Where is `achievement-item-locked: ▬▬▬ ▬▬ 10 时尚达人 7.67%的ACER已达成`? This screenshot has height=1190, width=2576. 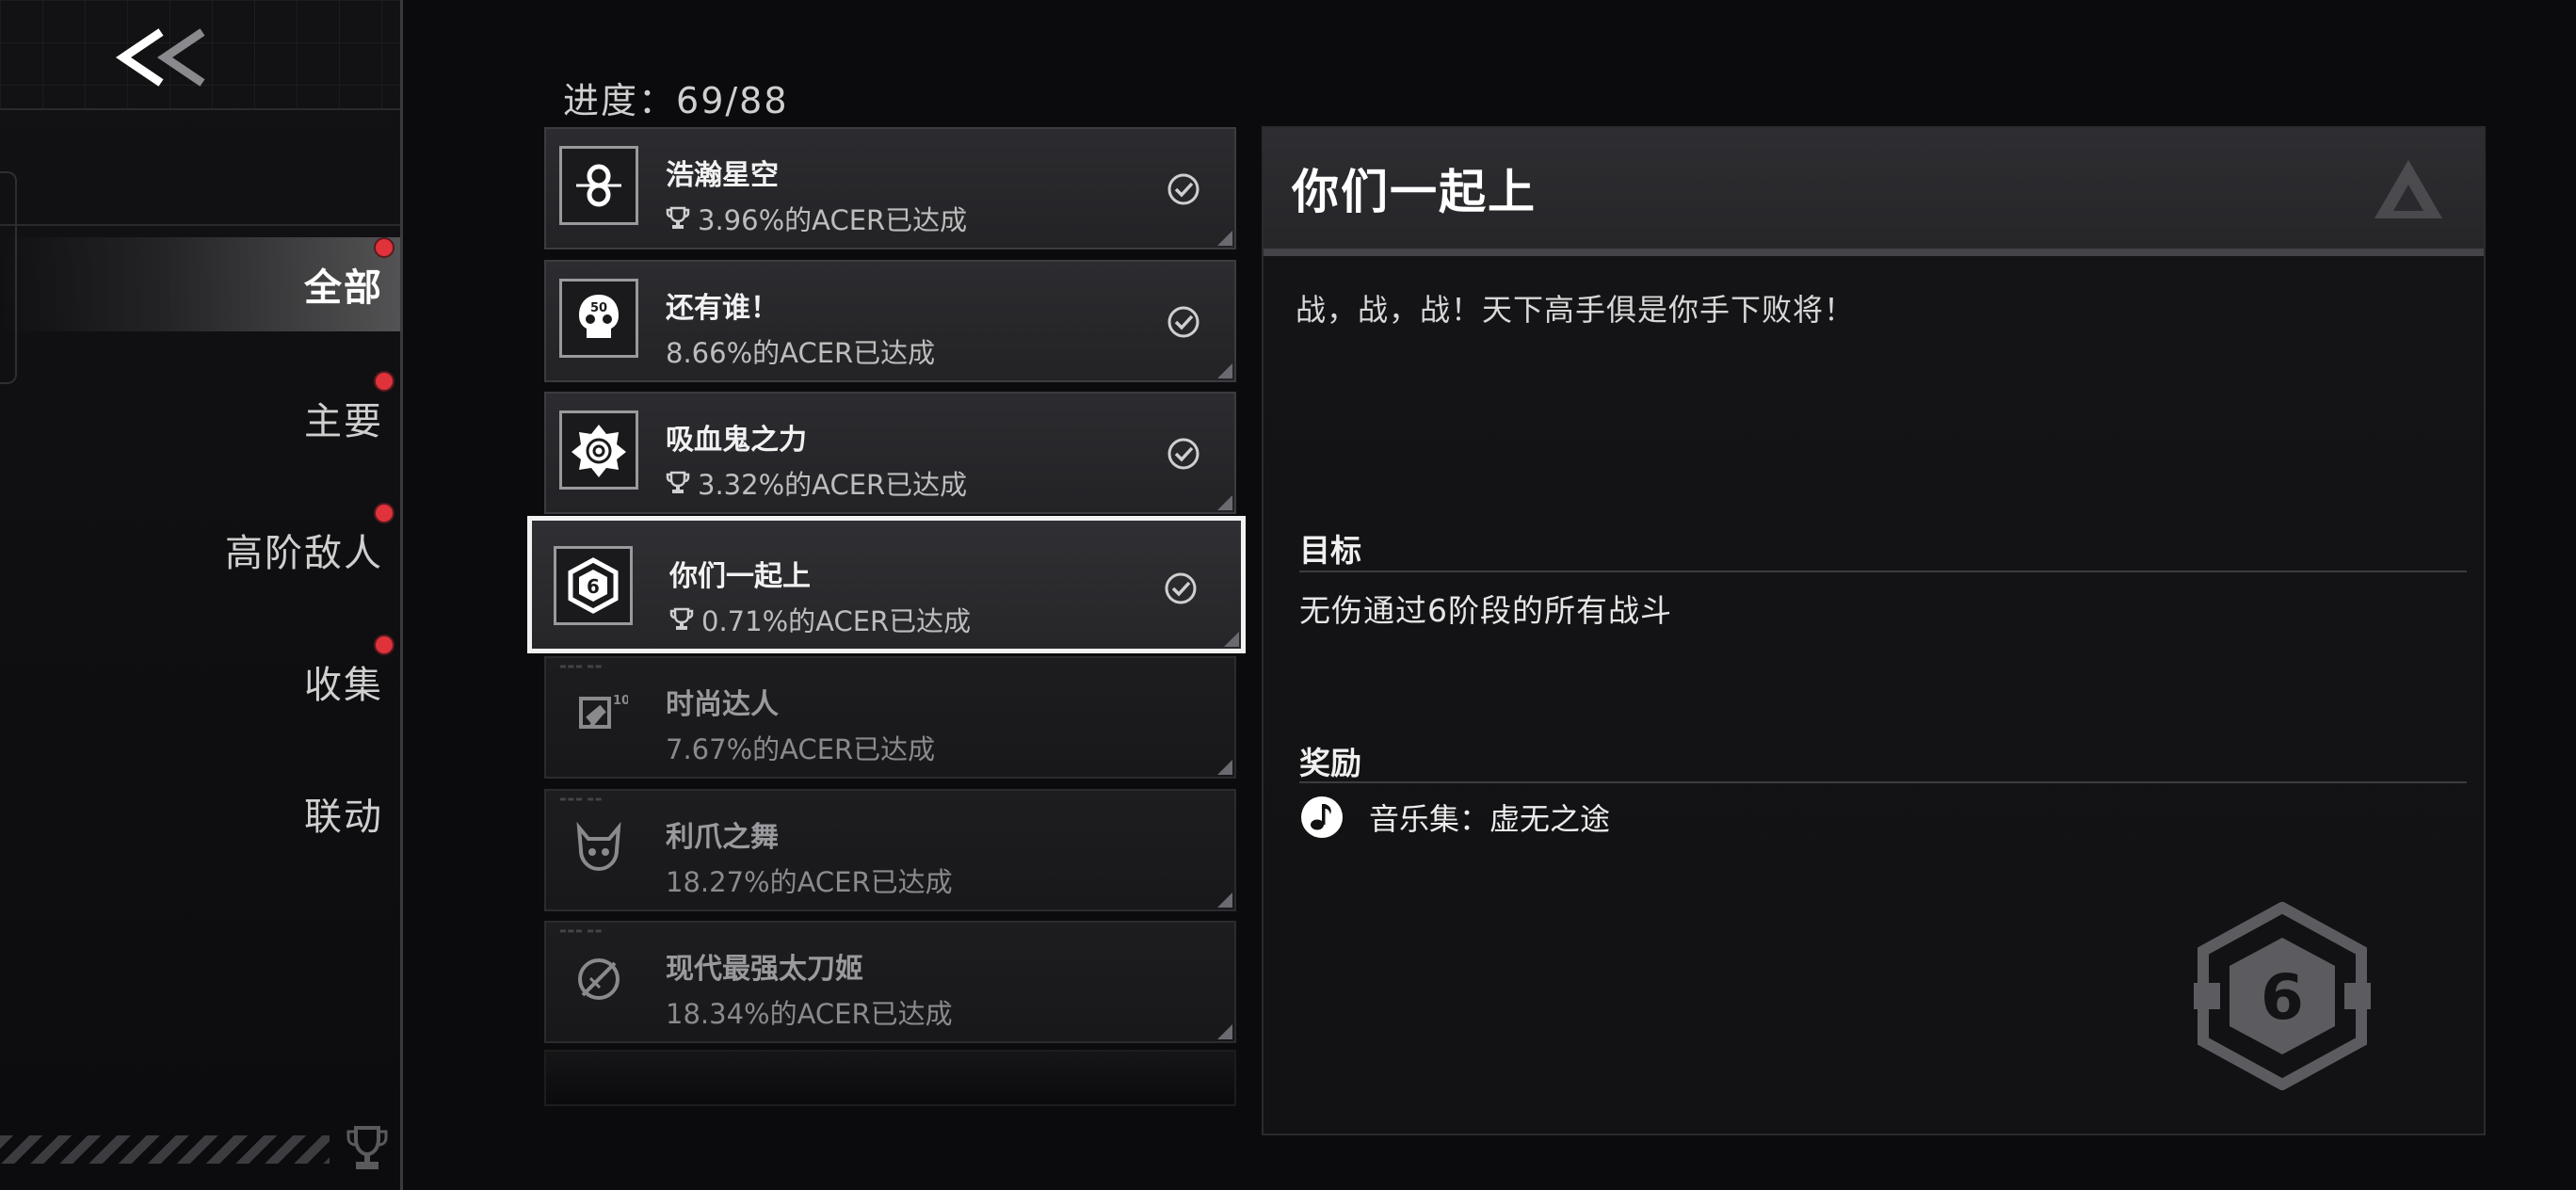
achievement-item-locked: ▬▬▬ ▬▬ 10 时尚达人 7.67%的ACER已达成 is located at coordinates (890, 717).